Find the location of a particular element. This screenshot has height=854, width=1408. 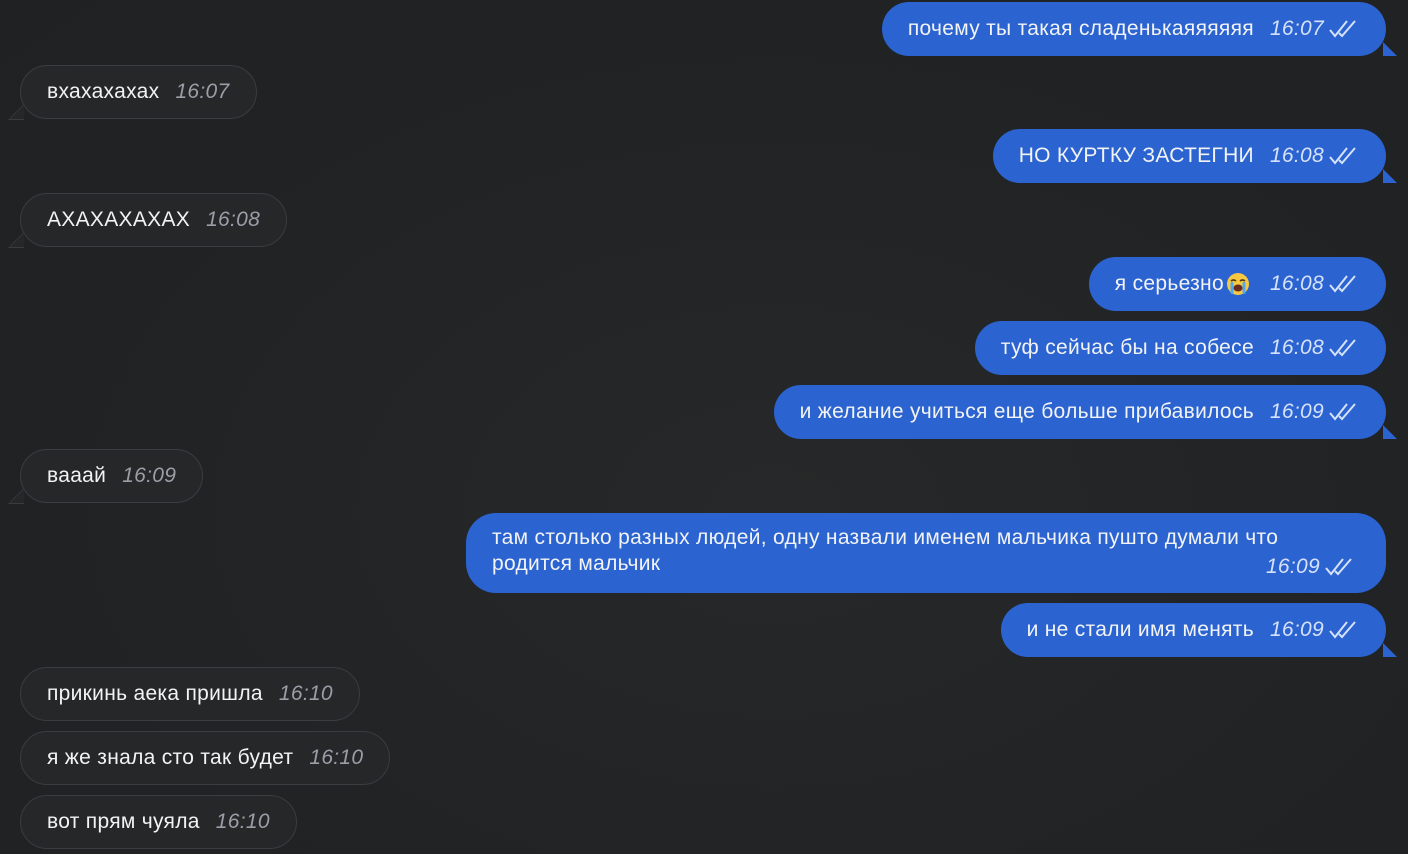

message-text: вааай is located at coordinates (77, 475).